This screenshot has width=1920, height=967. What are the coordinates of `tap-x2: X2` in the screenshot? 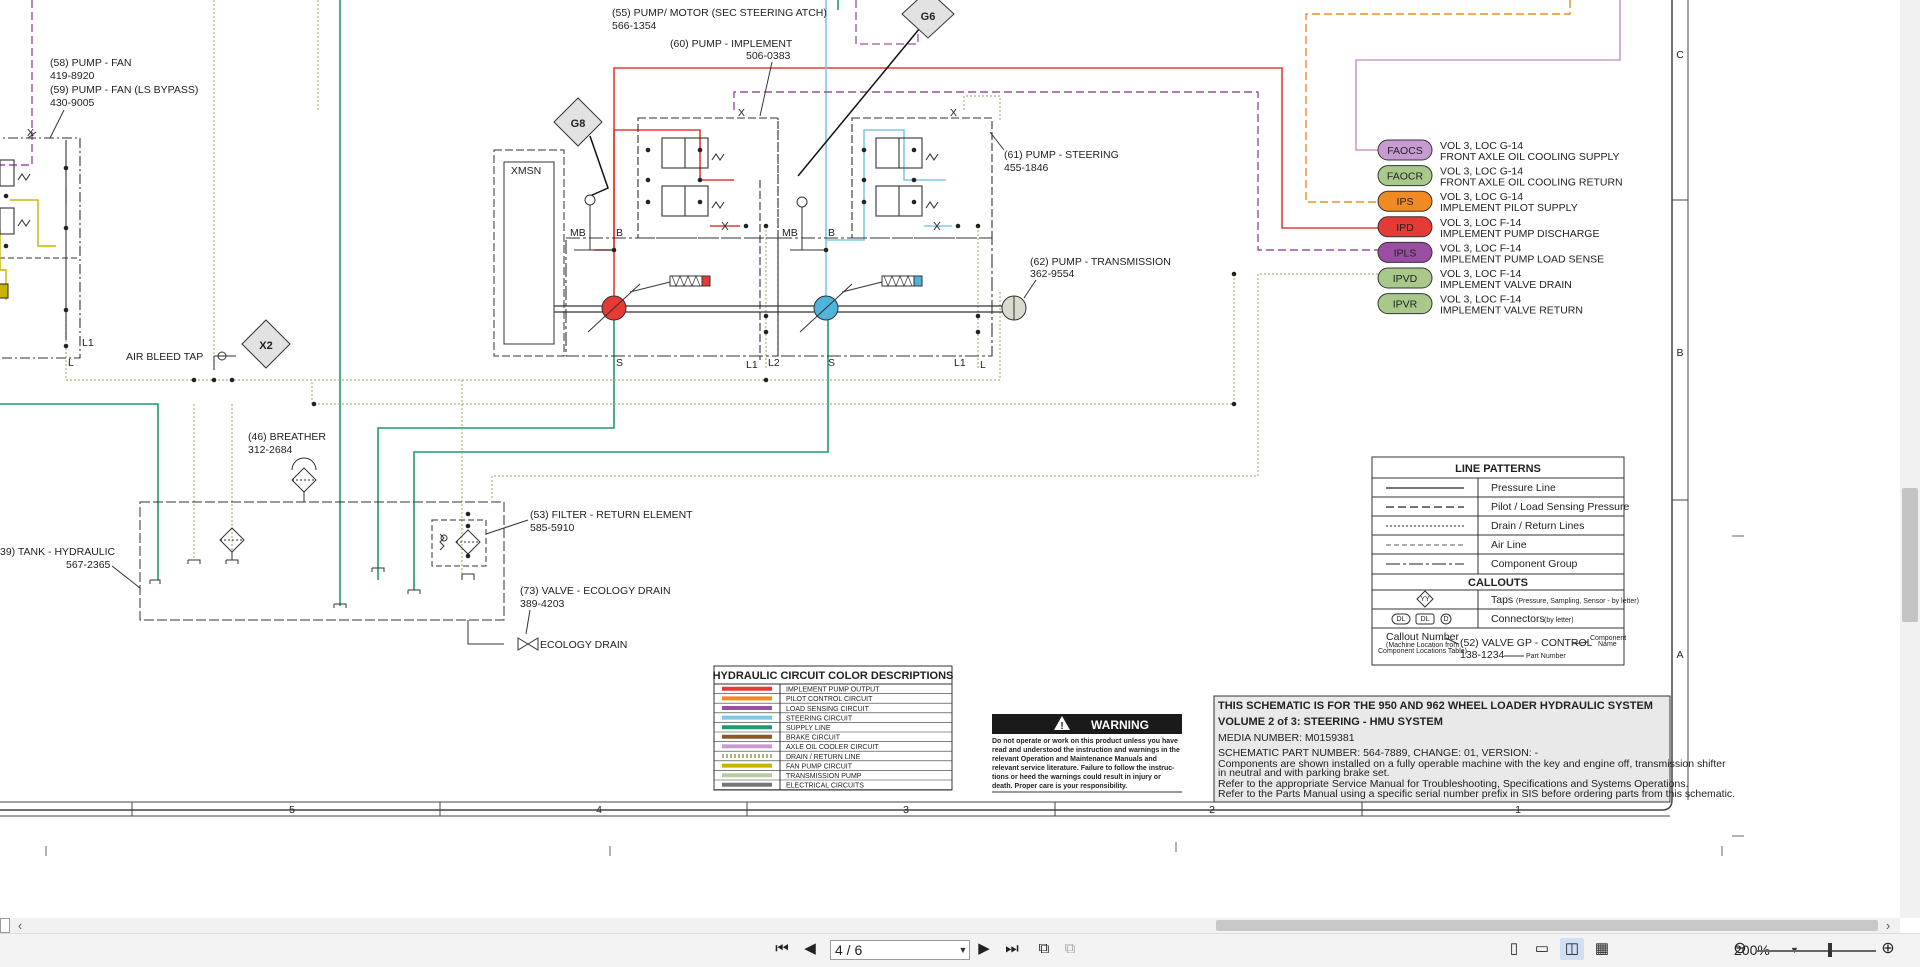 It's located at (266, 344).